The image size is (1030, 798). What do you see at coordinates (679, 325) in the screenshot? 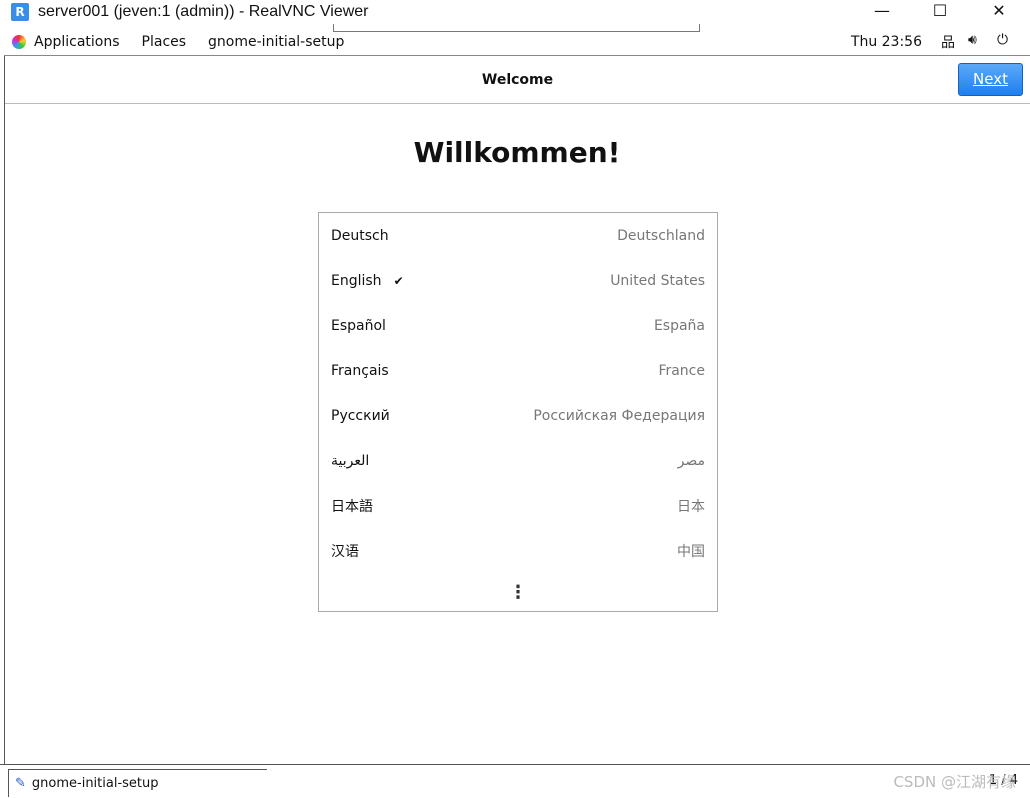
I see `language-region: España` at bounding box center [679, 325].